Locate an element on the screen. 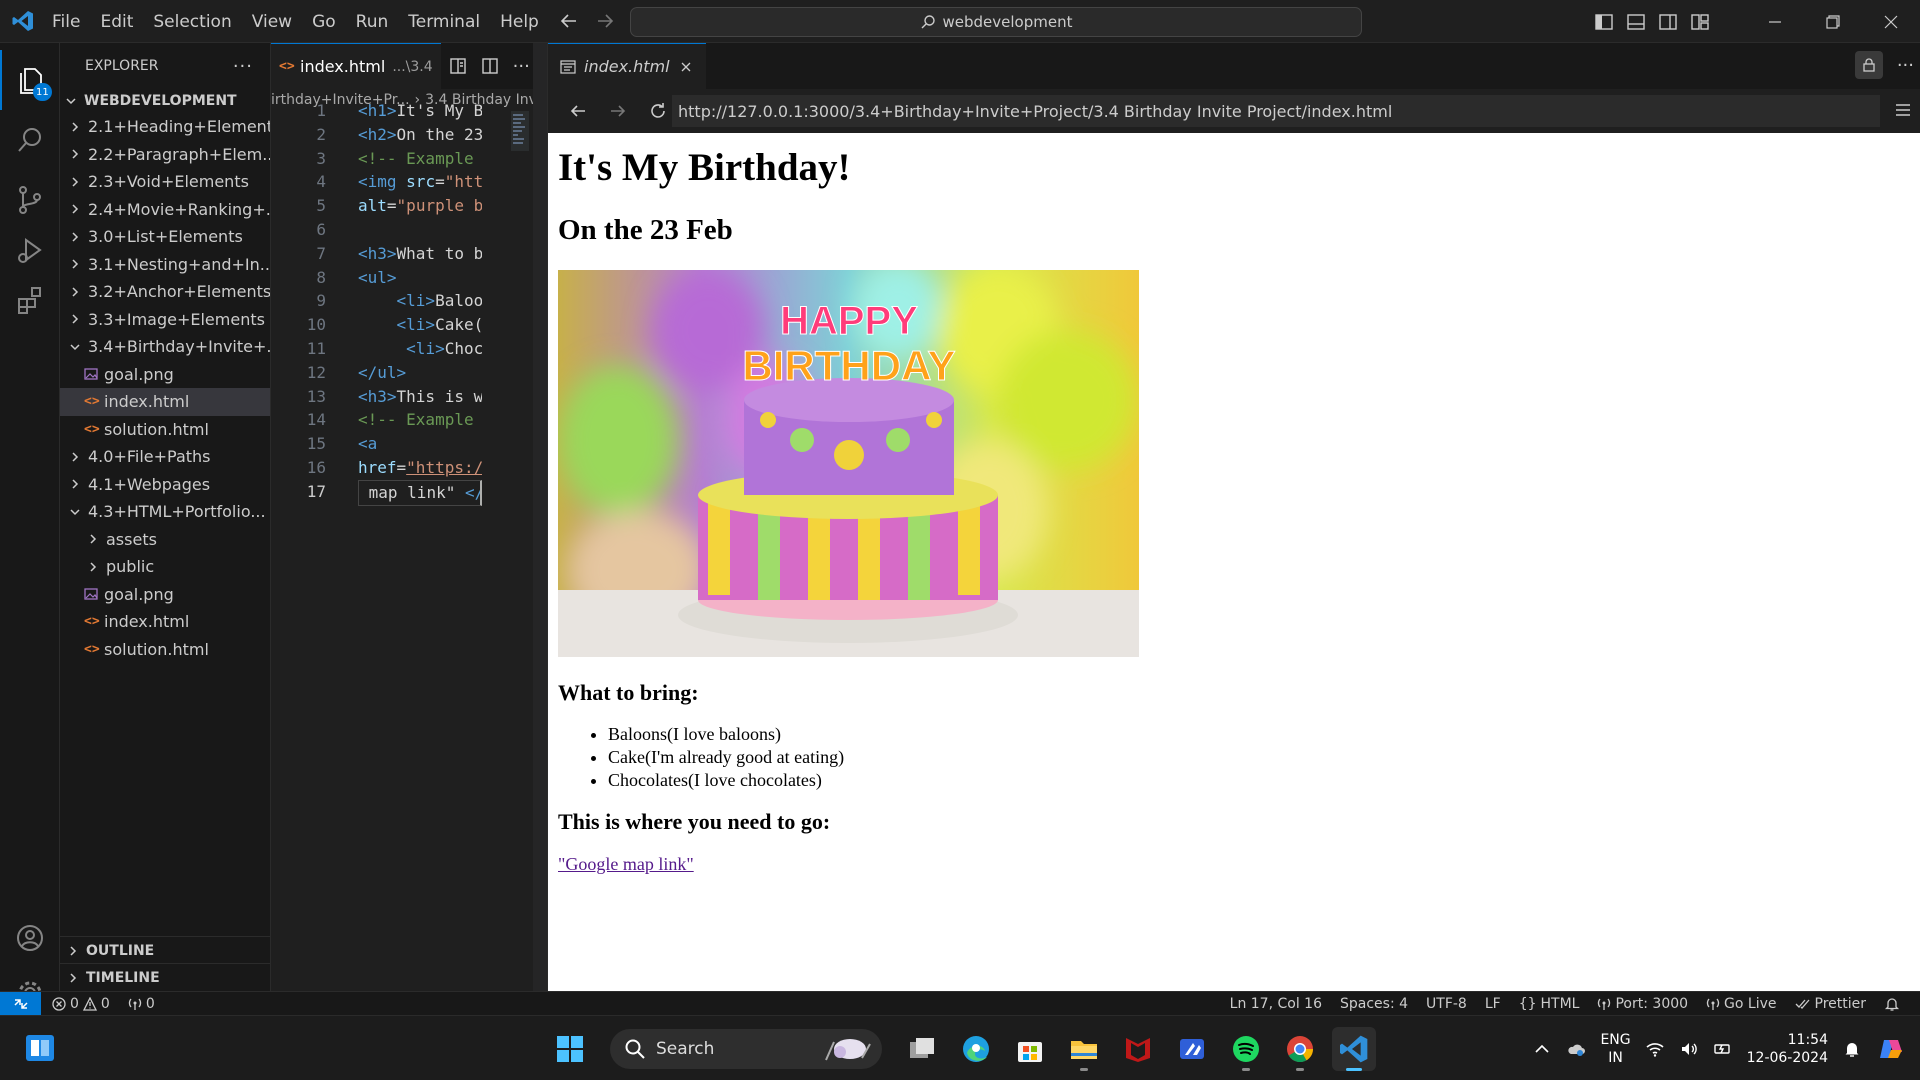  preview-back-button is located at coordinates (578, 111).